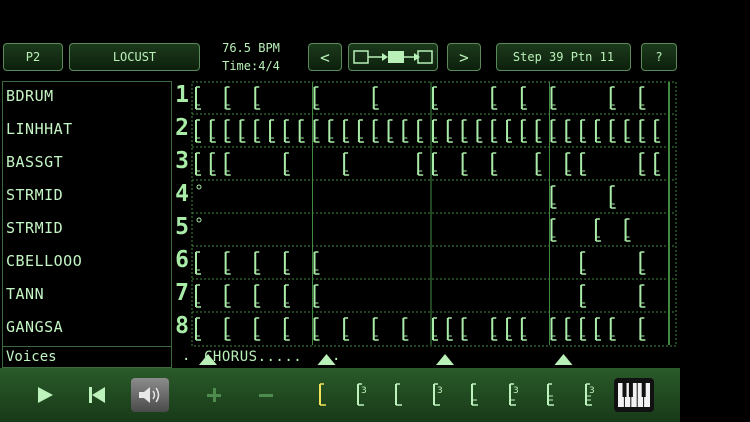  What do you see at coordinates (322, 394) in the screenshot?
I see `note-whole-icon` at bounding box center [322, 394].